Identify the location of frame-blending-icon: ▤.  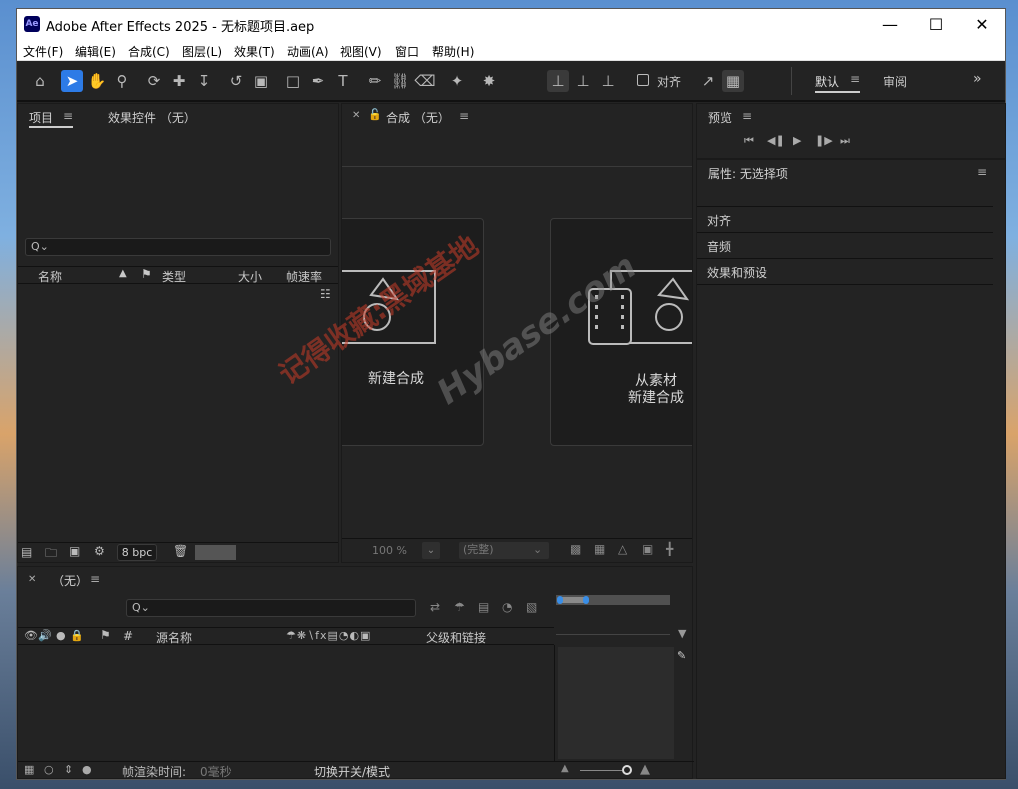
(483, 607).